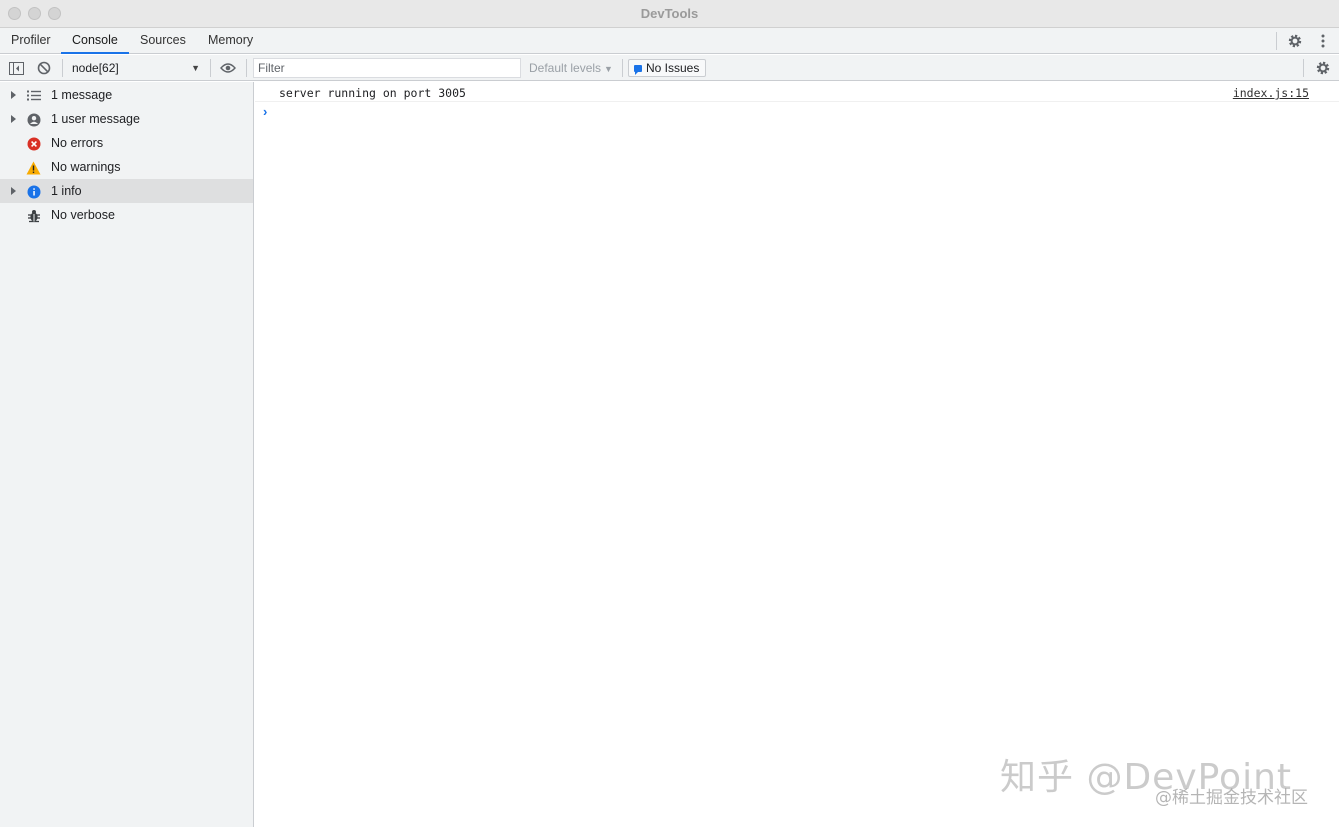  I want to click on console-toolbar: node[62] ▼ Default levels▼ No Issues, so click(669, 68).